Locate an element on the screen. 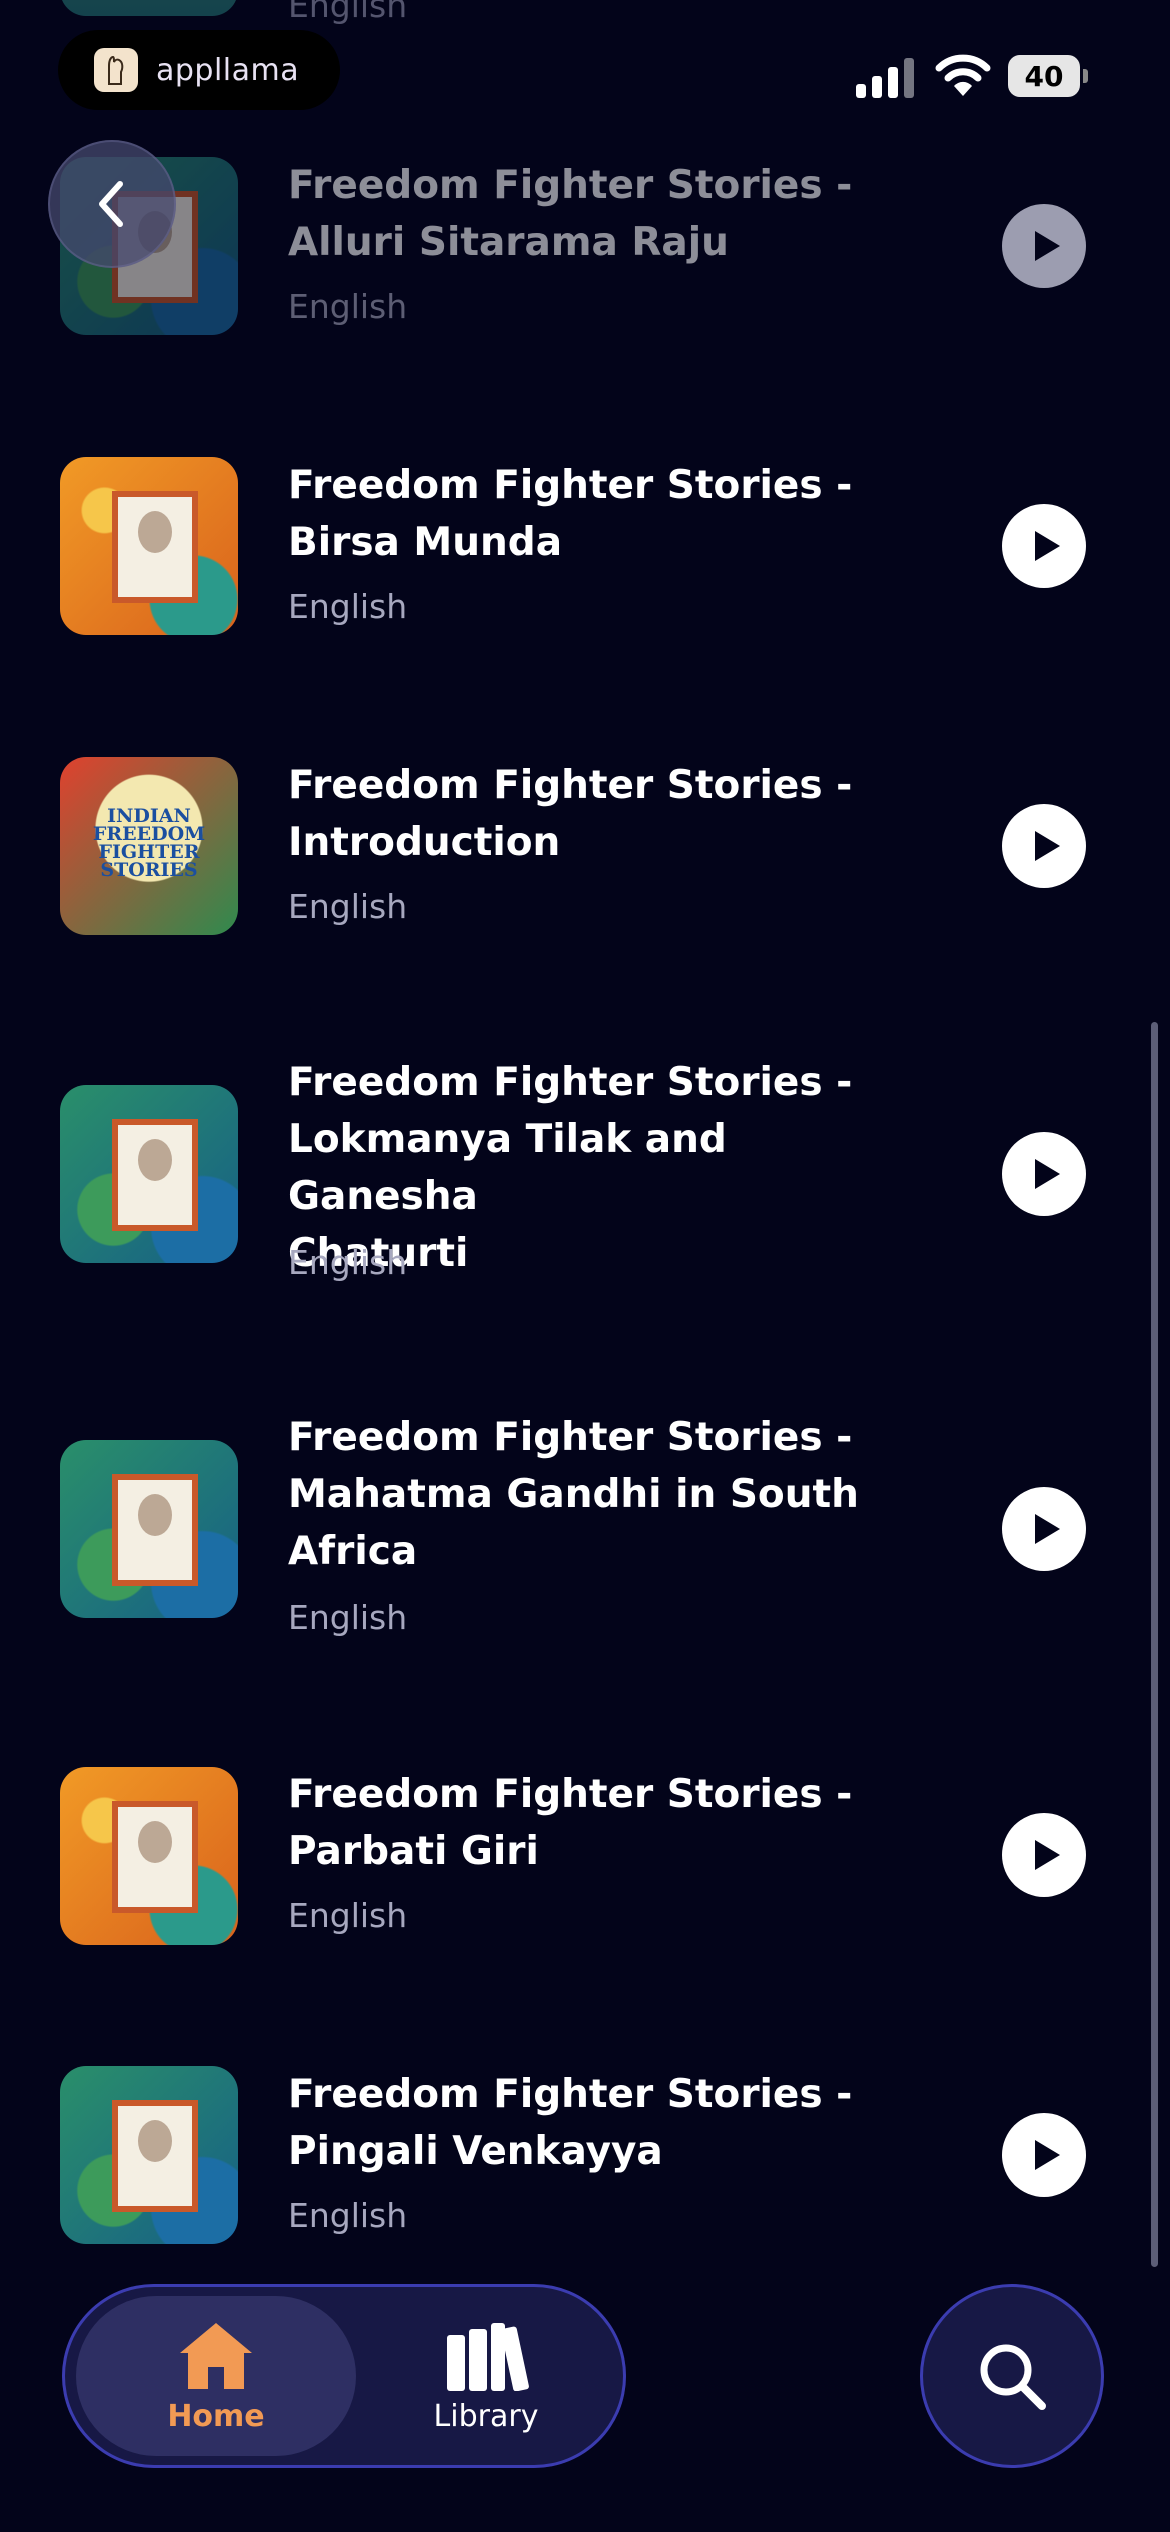 The width and height of the screenshot is (1170, 2532). search-button is located at coordinates (1012, 2376).